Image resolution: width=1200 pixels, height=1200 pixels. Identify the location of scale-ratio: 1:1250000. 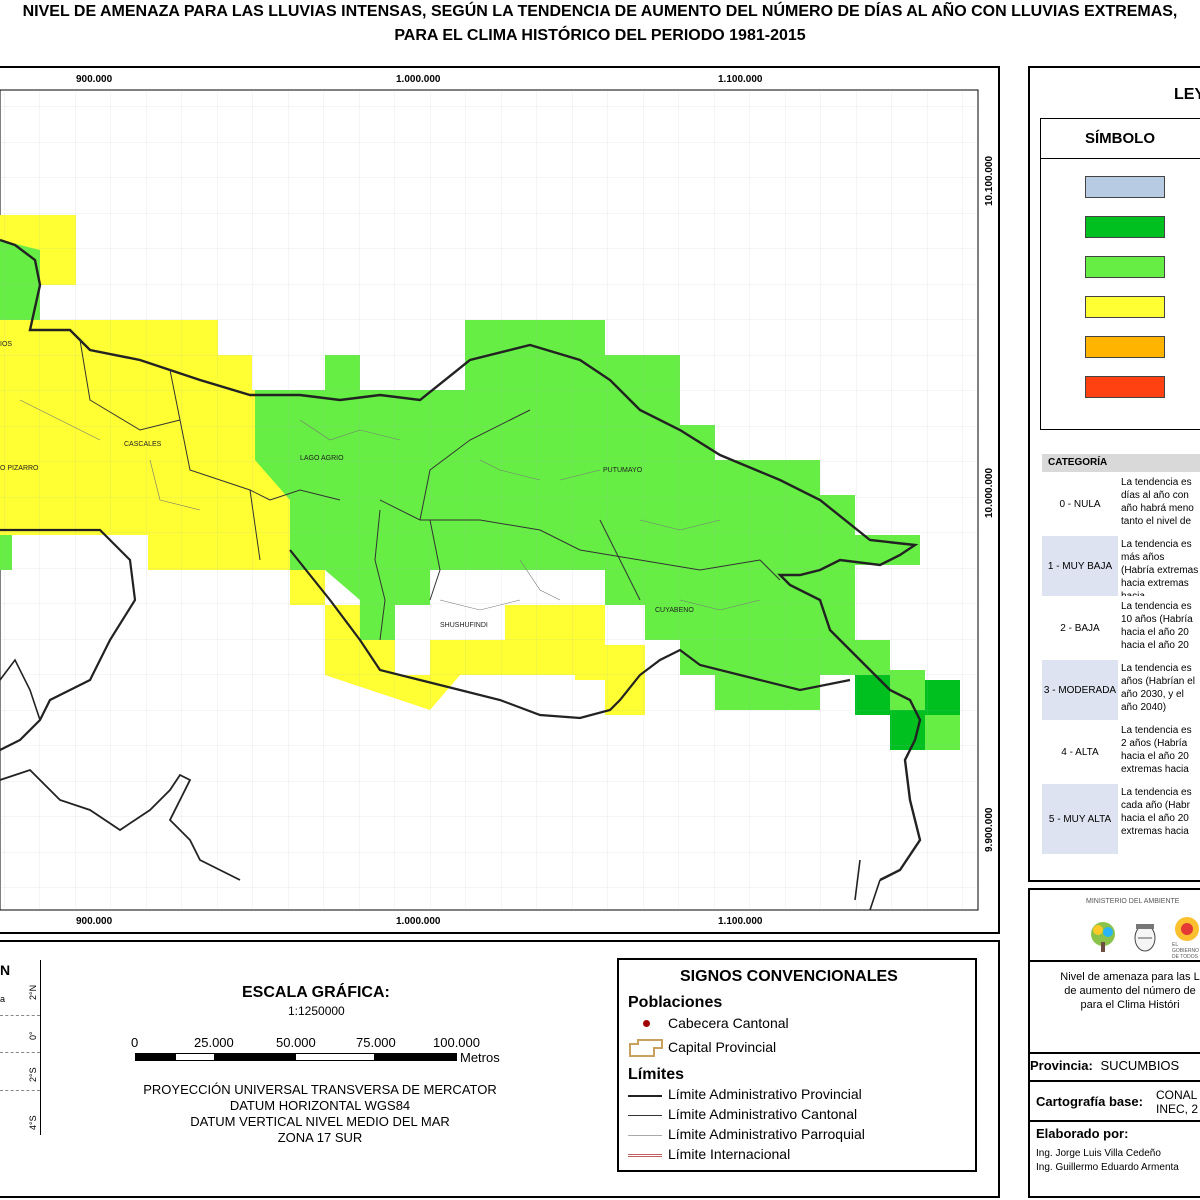
(316, 1011).